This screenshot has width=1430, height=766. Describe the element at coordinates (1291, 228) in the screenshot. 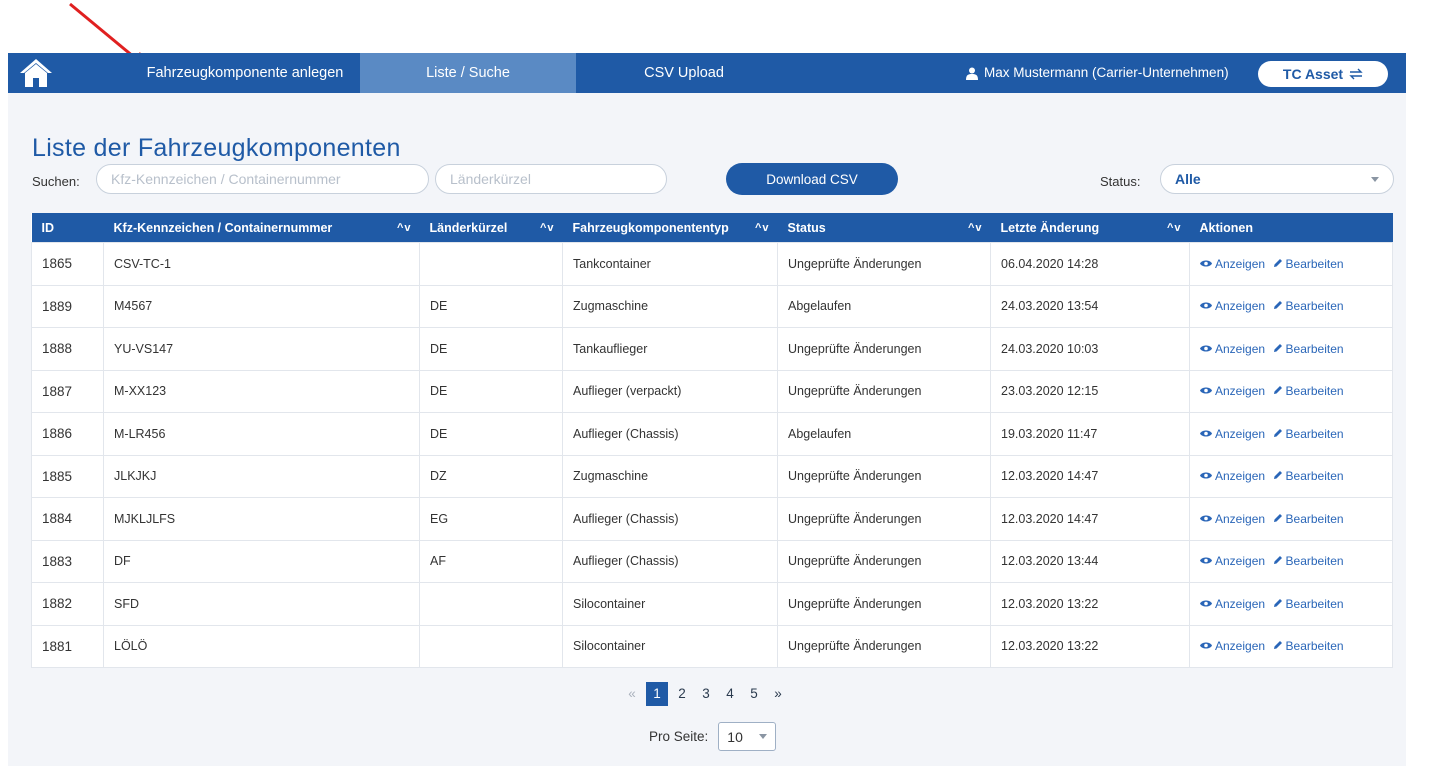

I see `column-header-actions: Aktionen` at that location.